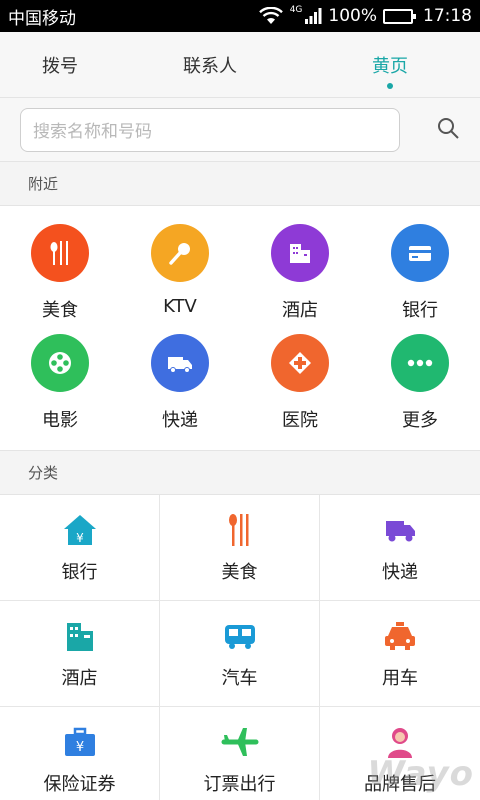 Image resolution: width=480 pixels, height=800 pixels. I want to click on network-type: 4G, so click(296, 10).